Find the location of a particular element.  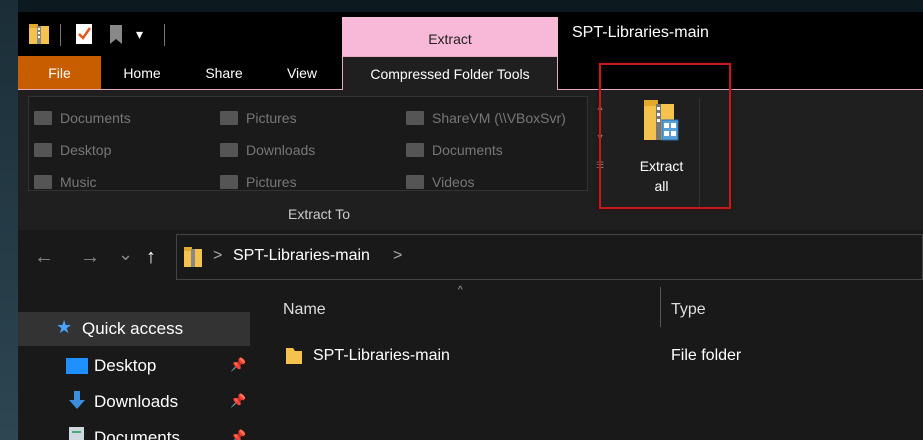

recent-locations-icon: ⌄ is located at coordinates (125, 254).